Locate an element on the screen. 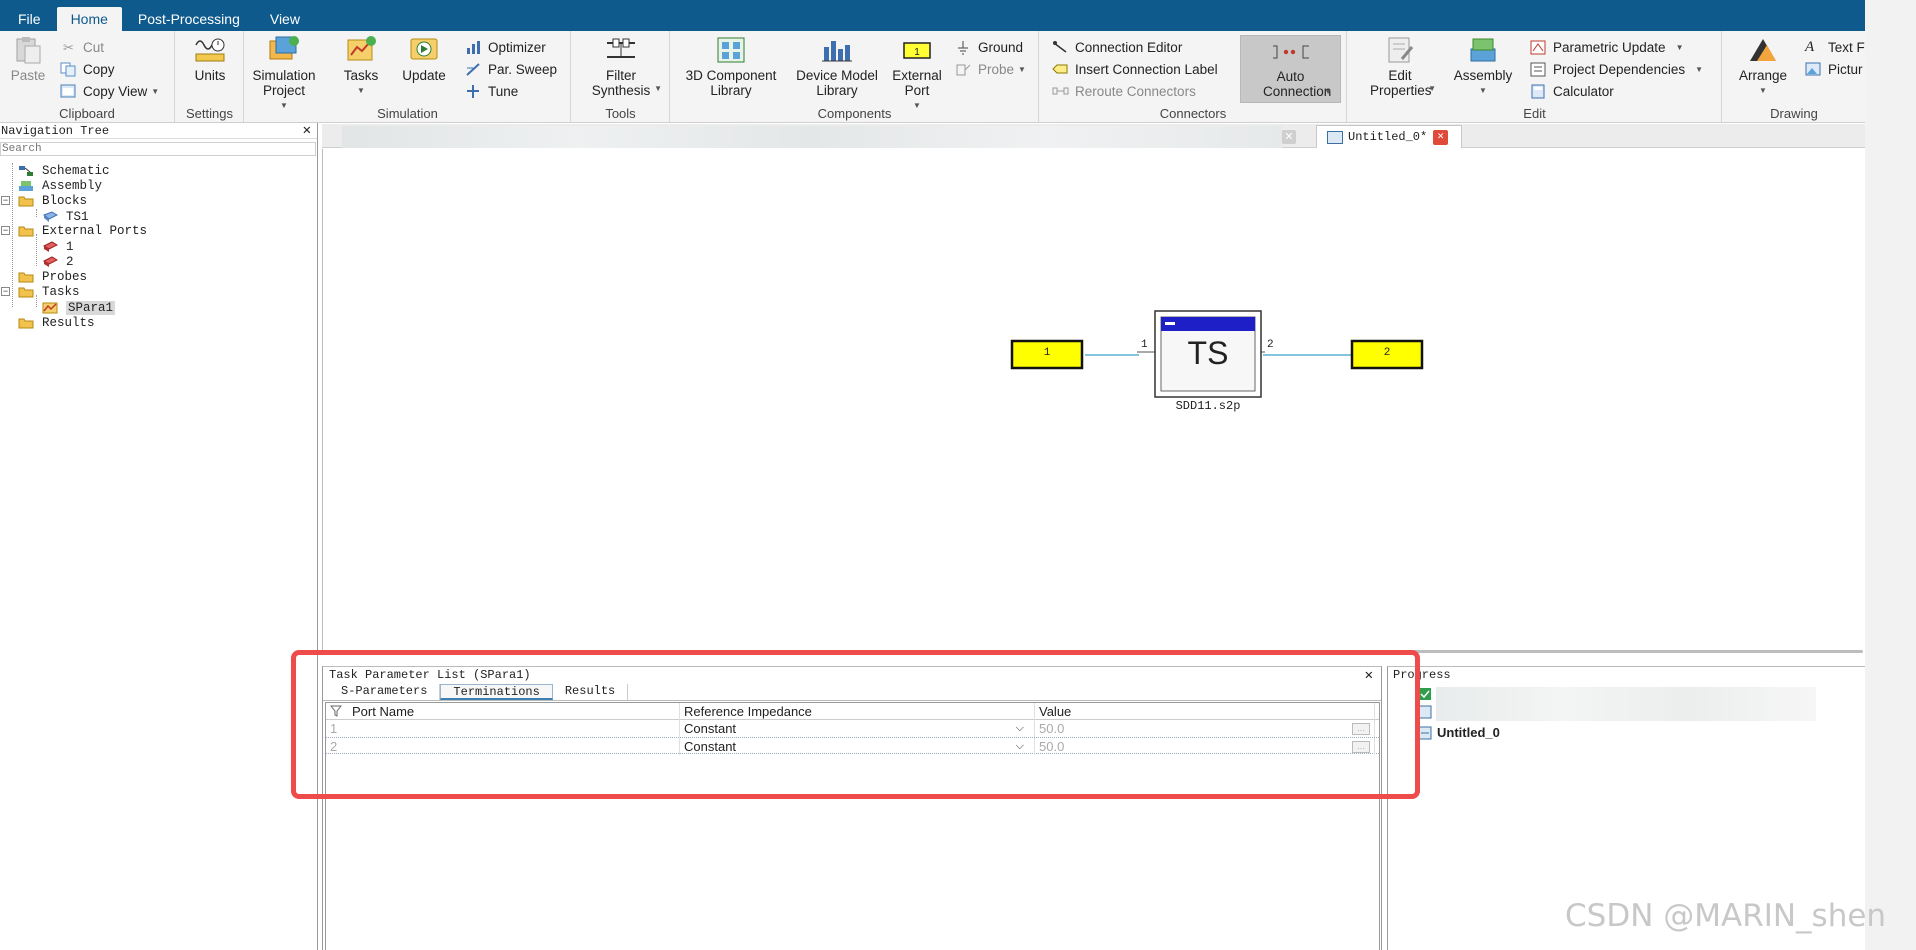  group-label-tools: Tools is located at coordinates (620, 113).